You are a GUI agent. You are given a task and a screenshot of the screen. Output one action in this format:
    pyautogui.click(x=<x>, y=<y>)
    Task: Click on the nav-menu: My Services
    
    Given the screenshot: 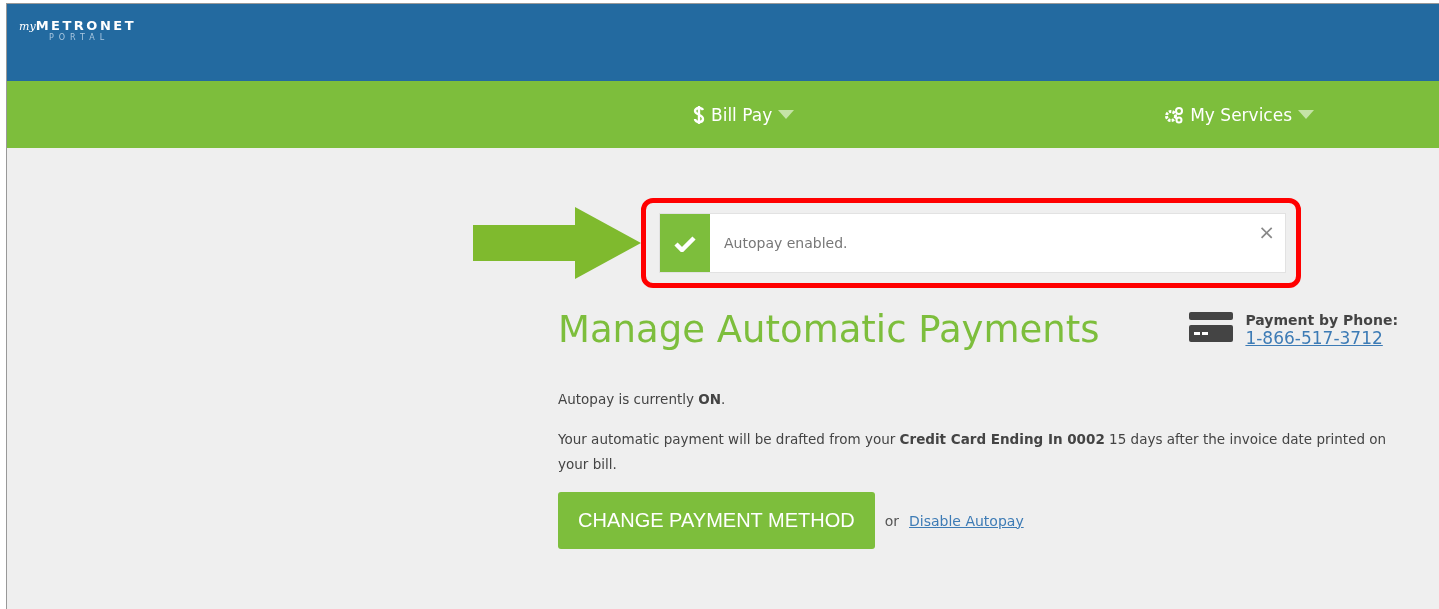 What is the action you would take?
    pyautogui.click(x=1239, y=114)
    